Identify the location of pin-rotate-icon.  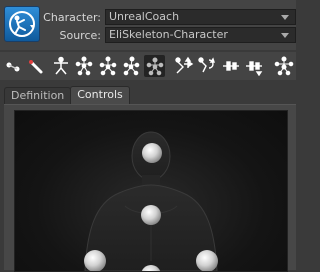
(206, 66).